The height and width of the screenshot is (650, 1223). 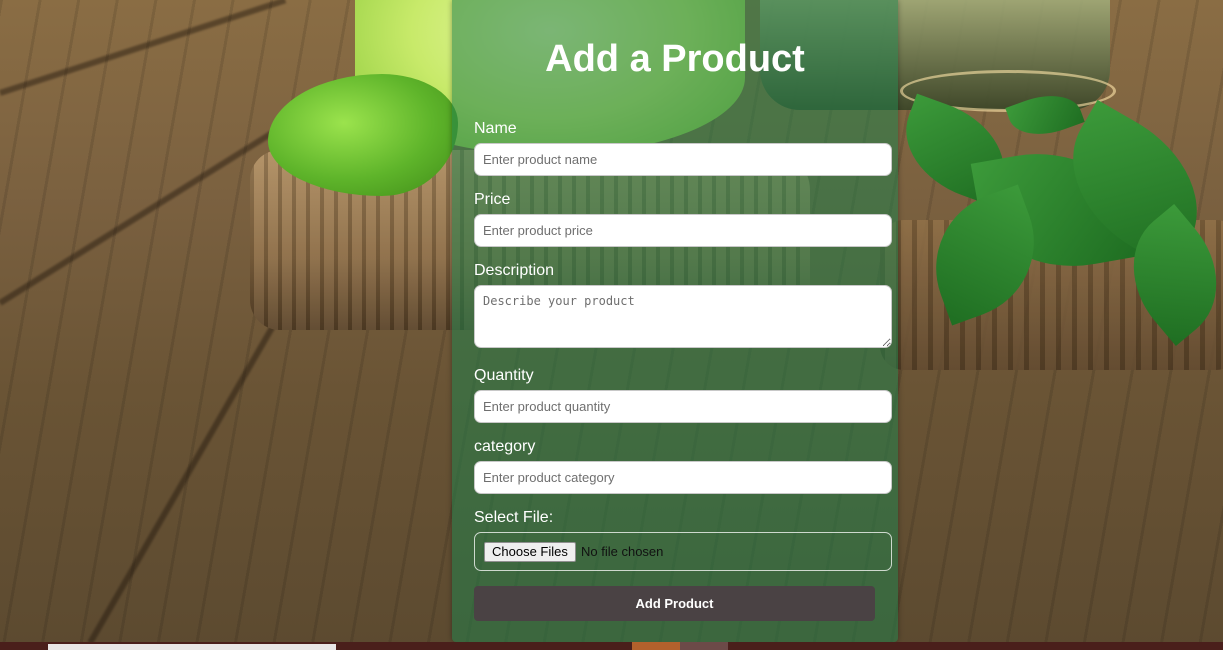 I want to click on price-label: Price, so click(x=492, y=199).